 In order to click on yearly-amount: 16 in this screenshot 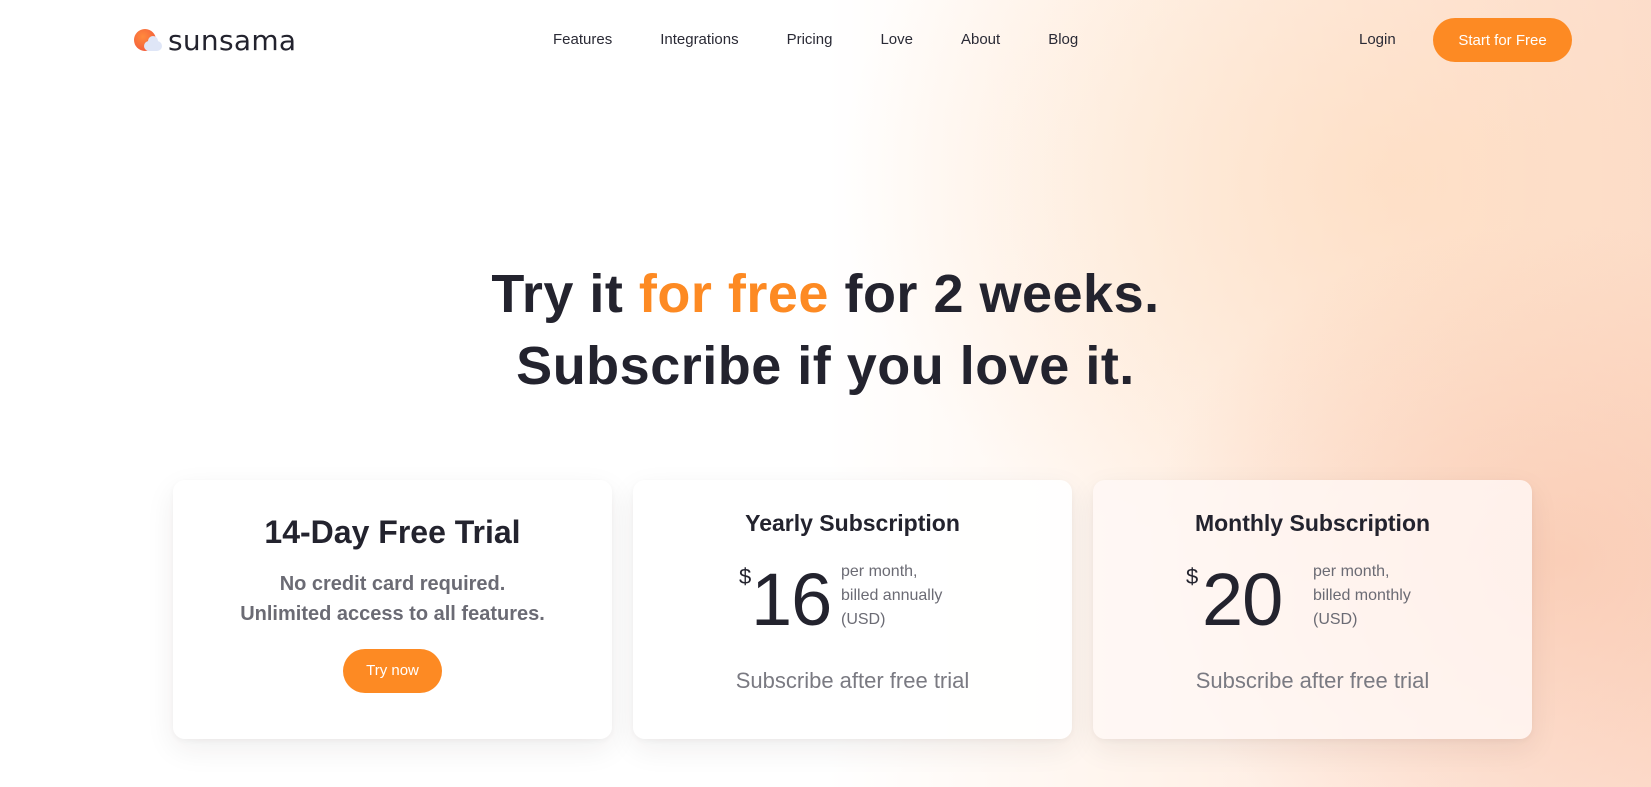, I will do `click(791, 599)`.